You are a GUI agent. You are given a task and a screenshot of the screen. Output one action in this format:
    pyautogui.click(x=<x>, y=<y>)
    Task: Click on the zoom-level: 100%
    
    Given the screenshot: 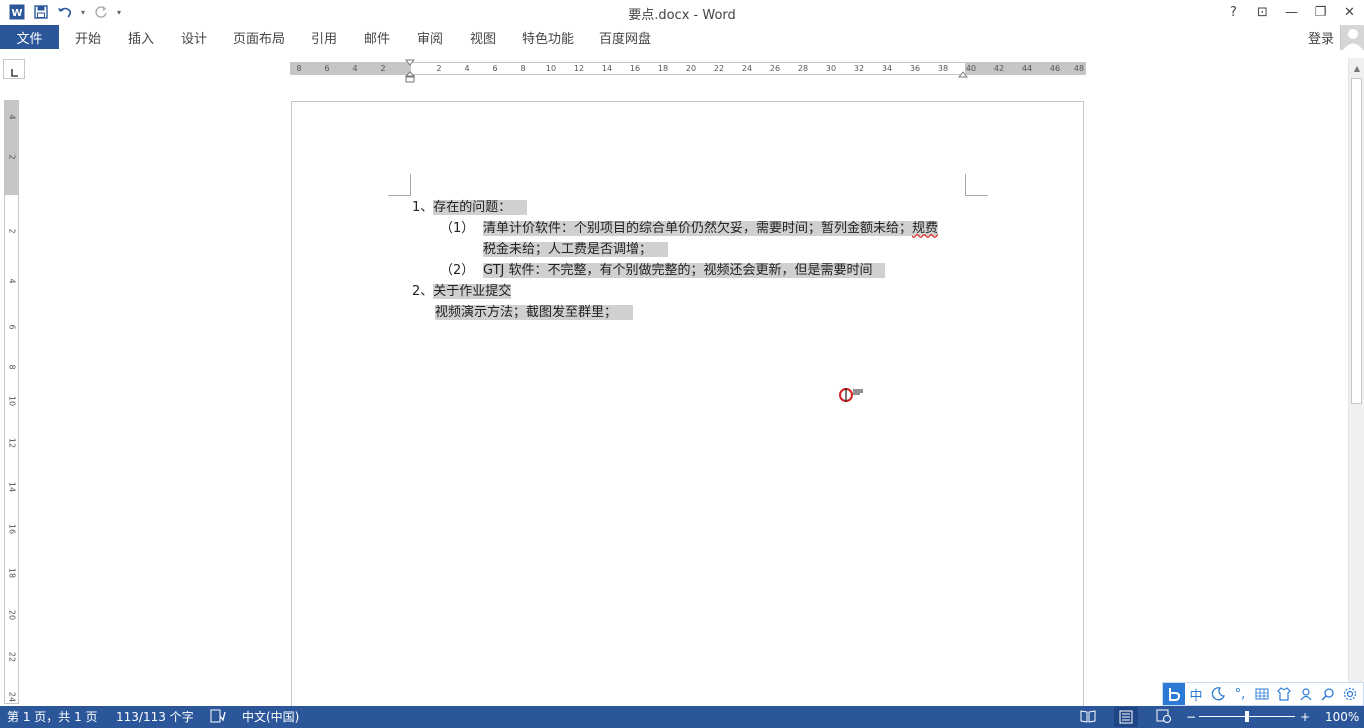 What is the action you would take?
    pyautogui.click(x=1342, y=717)
    